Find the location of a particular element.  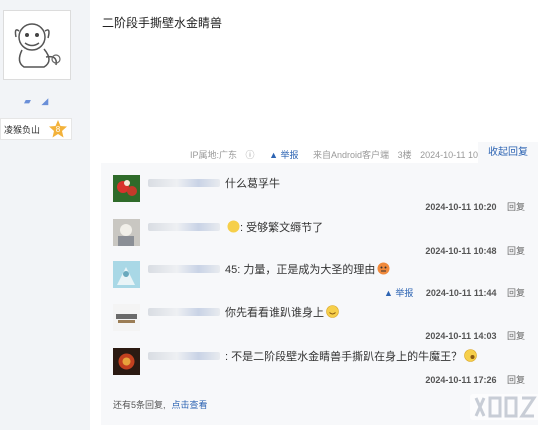

reply-meta: 2024-10-11 10:48 回复 is located at coordinates (475, 250).